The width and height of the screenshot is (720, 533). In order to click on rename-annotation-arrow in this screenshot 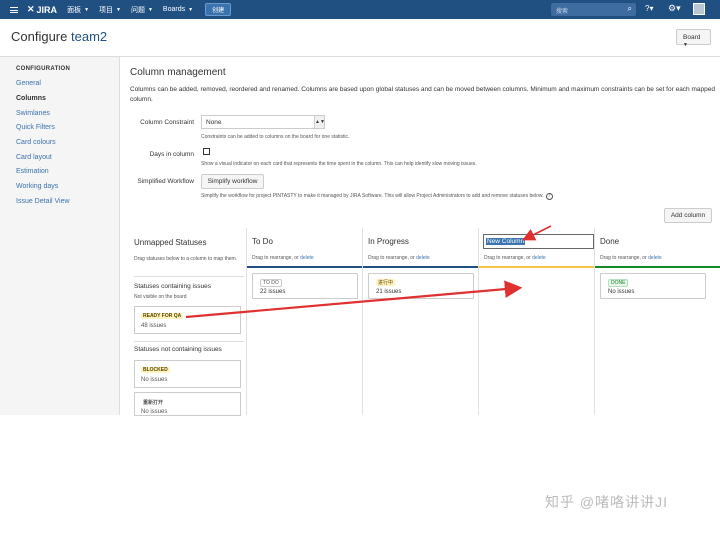, I will do `click(537, 233)`.